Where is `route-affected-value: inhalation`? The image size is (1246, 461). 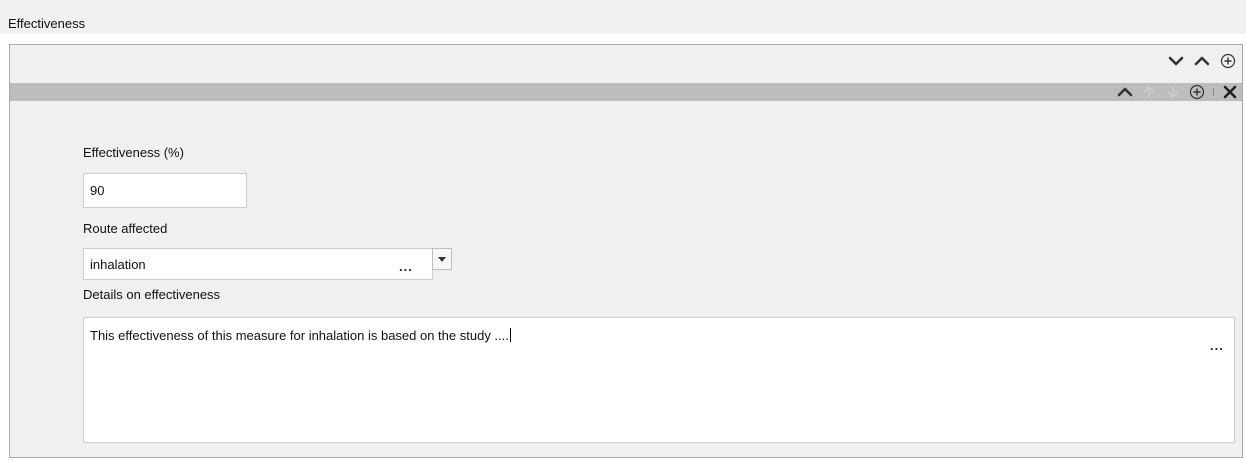
route-affected-value: inhalation is located at coordinates (118, 264).